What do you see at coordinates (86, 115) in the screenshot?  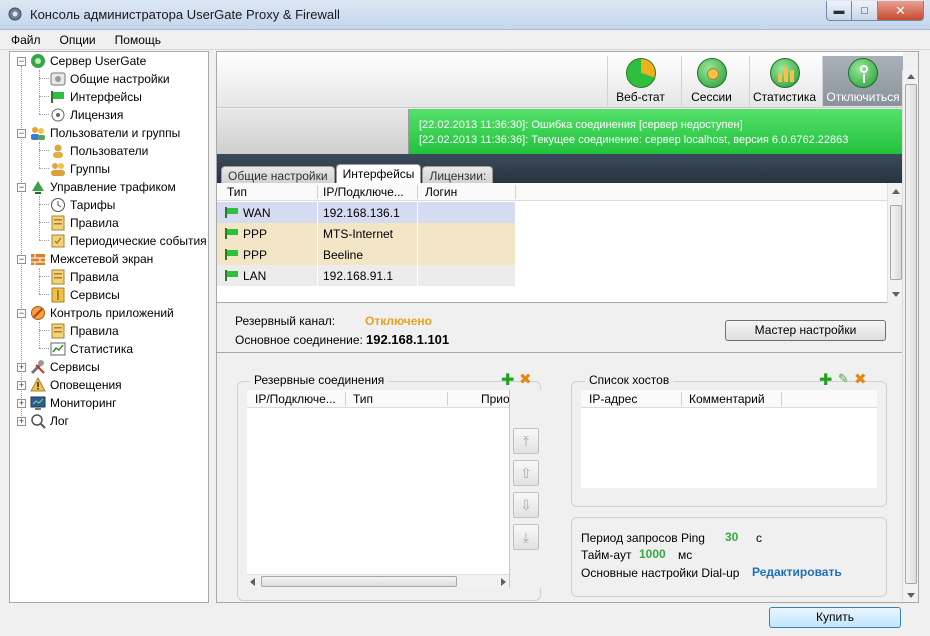 I see `tree-node-license: Лицензия` at bounding box center [86, 115].